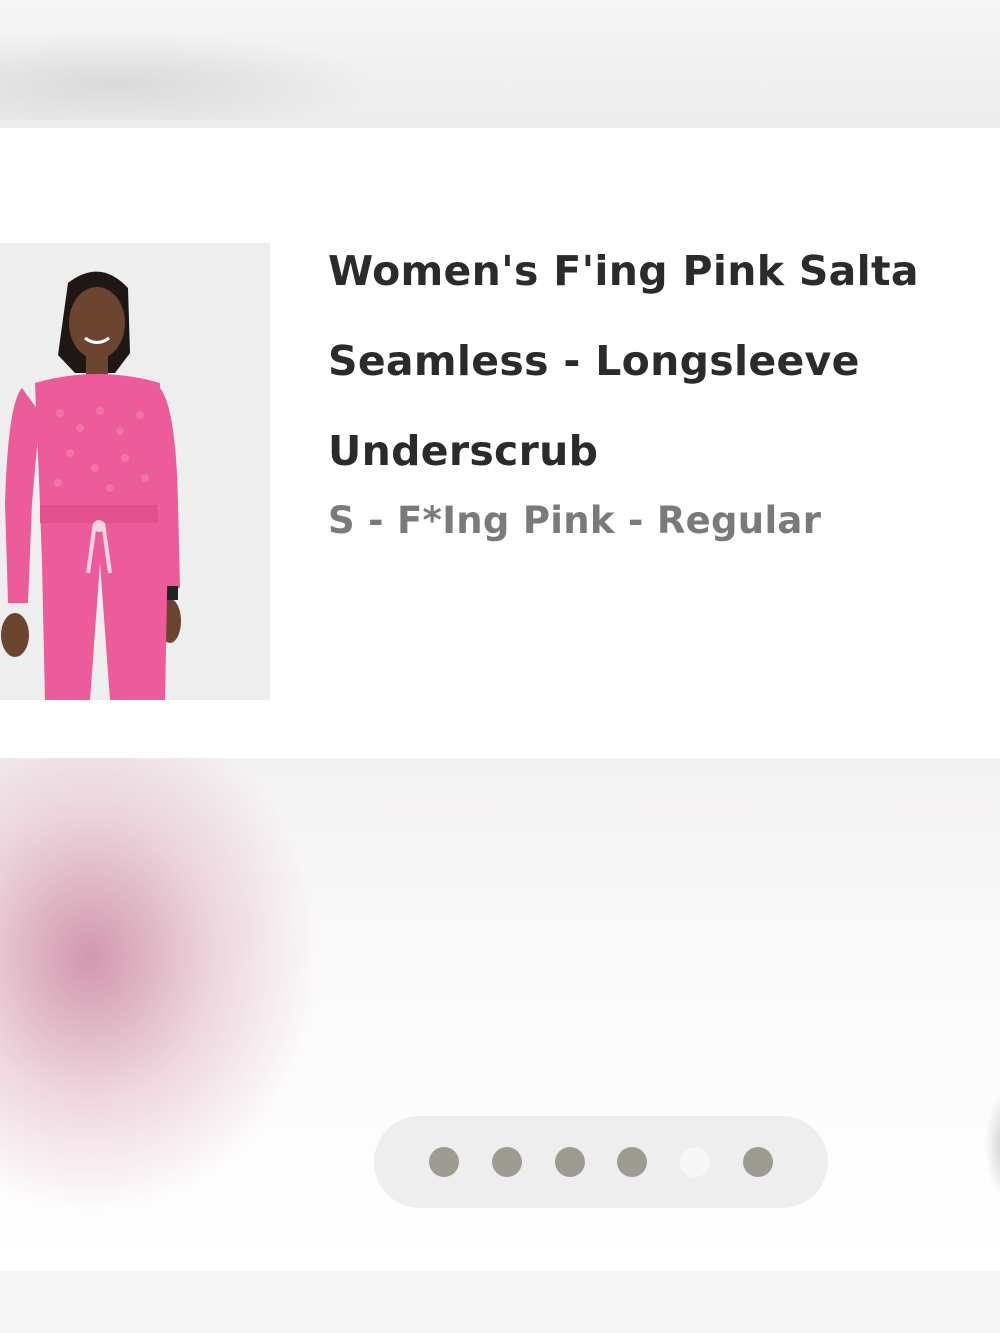  What do you see at coordinates (992, 1145) in the screenshot?
I see `edge-shadow` at bounding box center [992, 1145].